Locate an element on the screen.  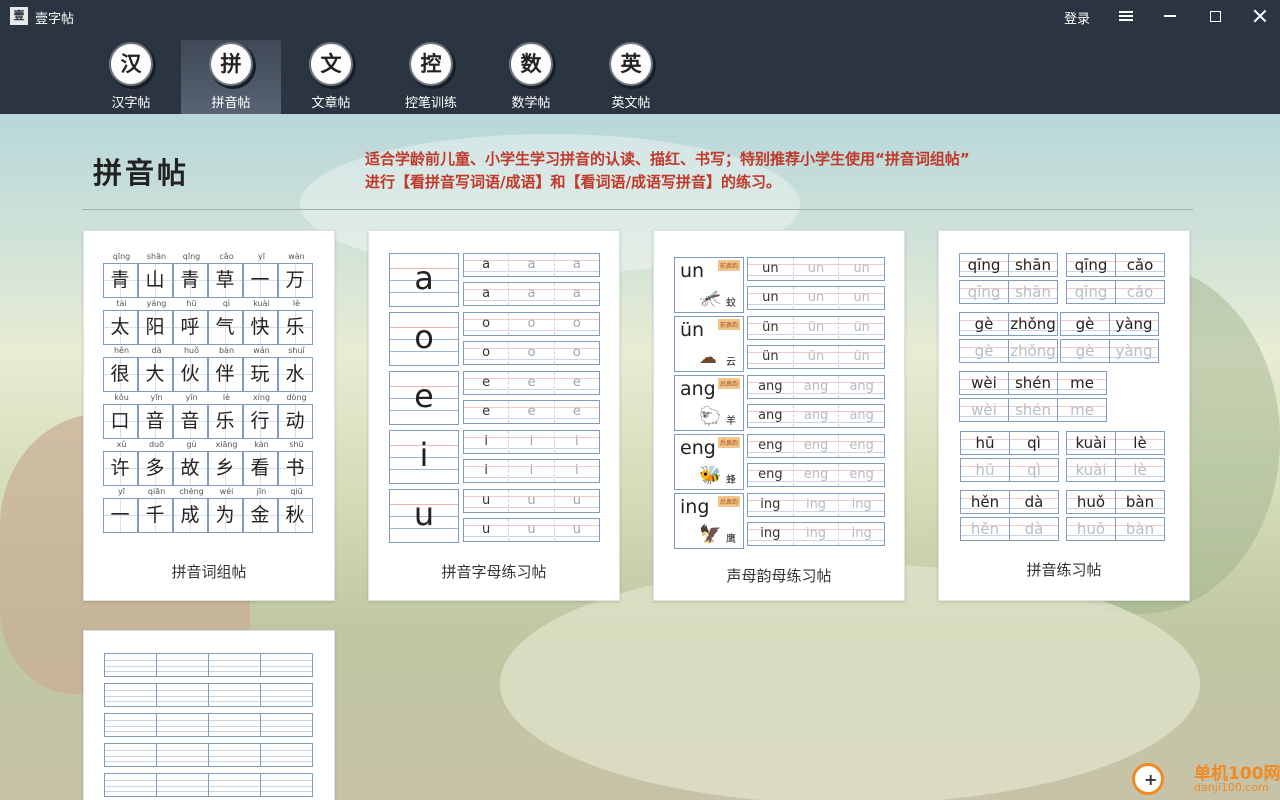
phrase-cell: gù 故 is located at coordinates (190, 462).